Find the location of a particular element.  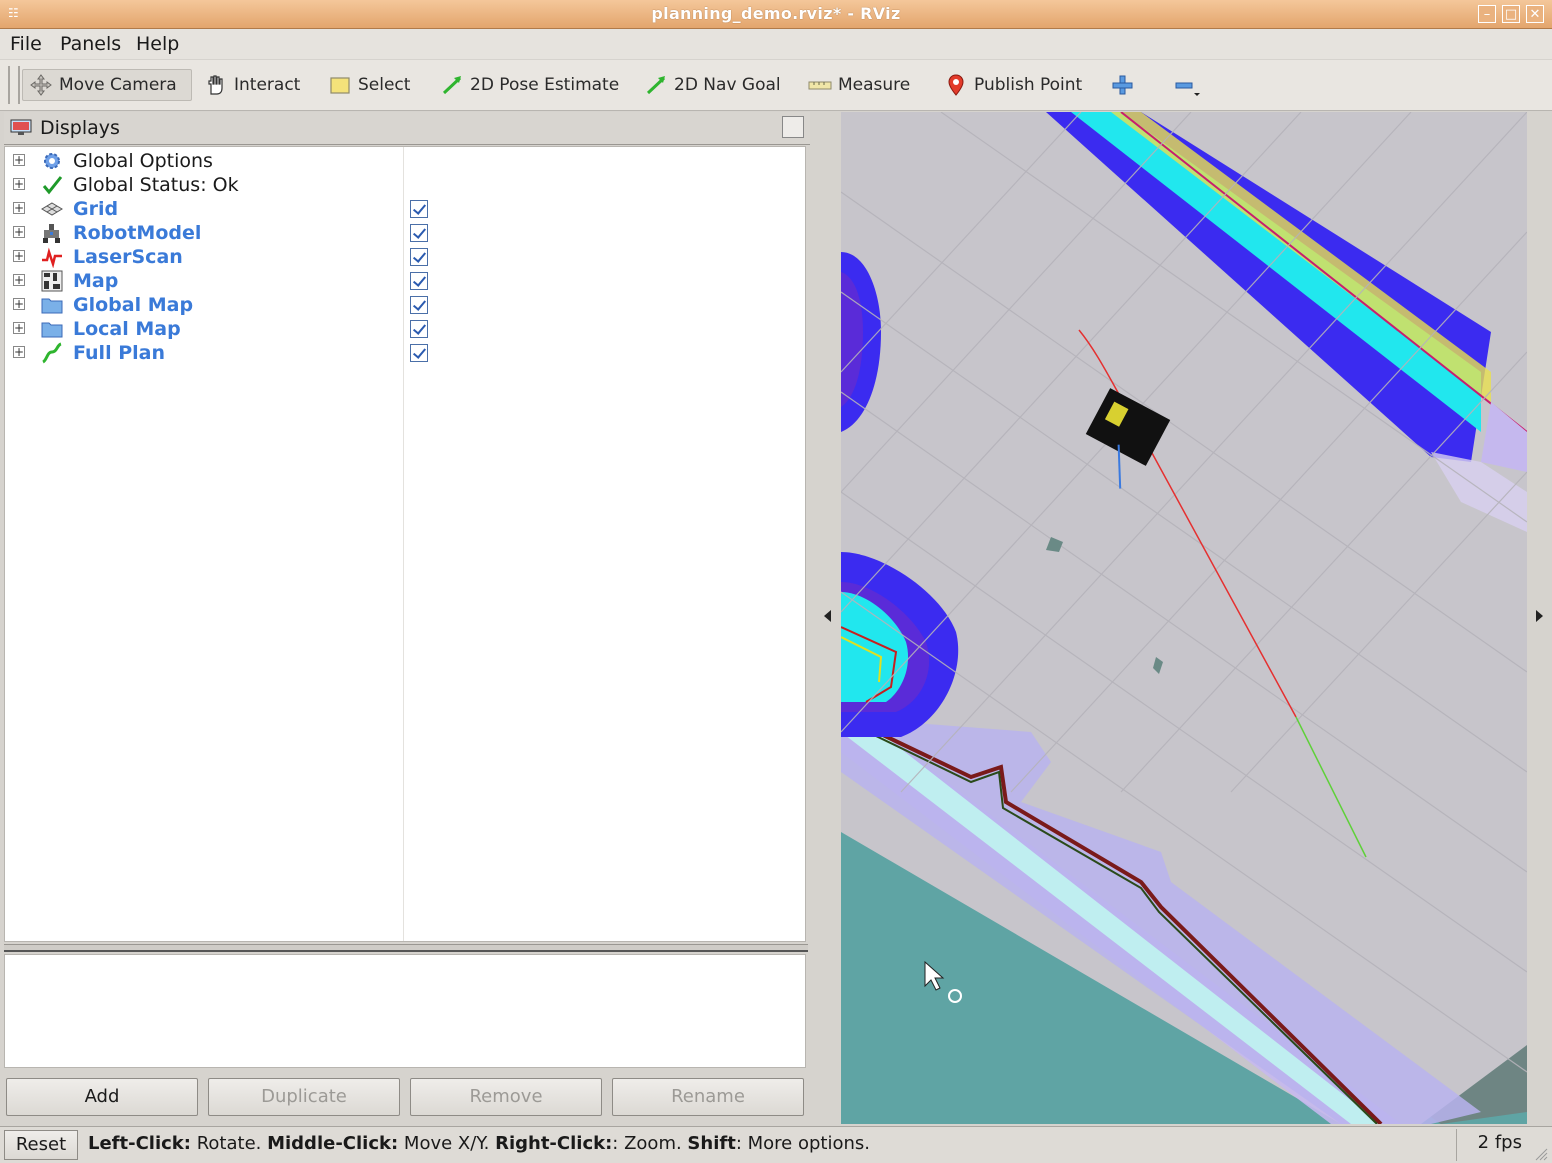

display-row-local-map: + Local Map is located at coordinates (405, 329).